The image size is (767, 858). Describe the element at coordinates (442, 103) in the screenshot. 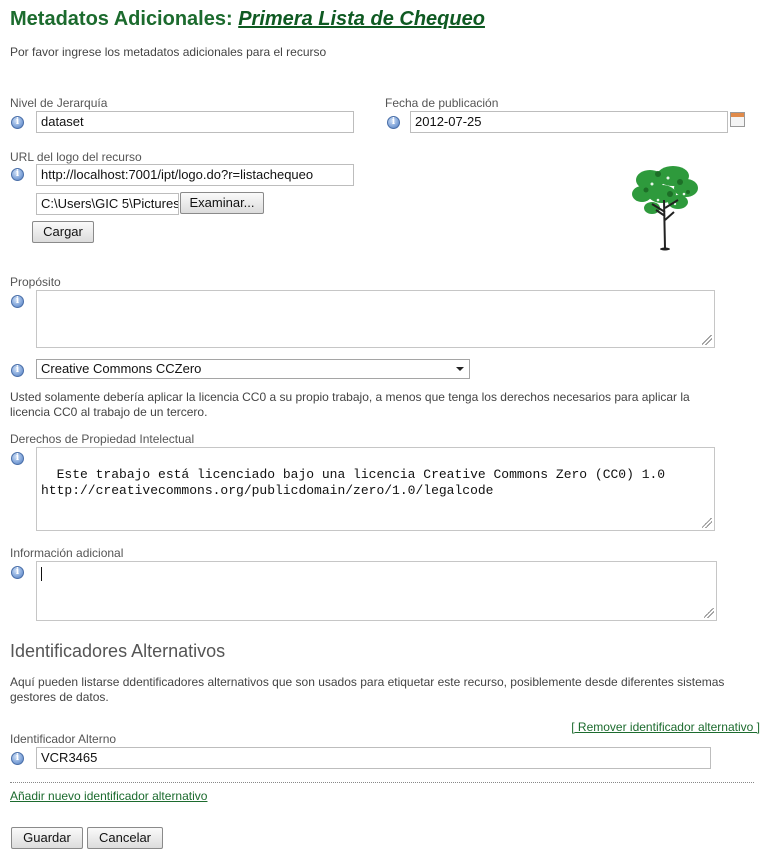

I see `publication-date-label: Fecha de publicación` at that location.